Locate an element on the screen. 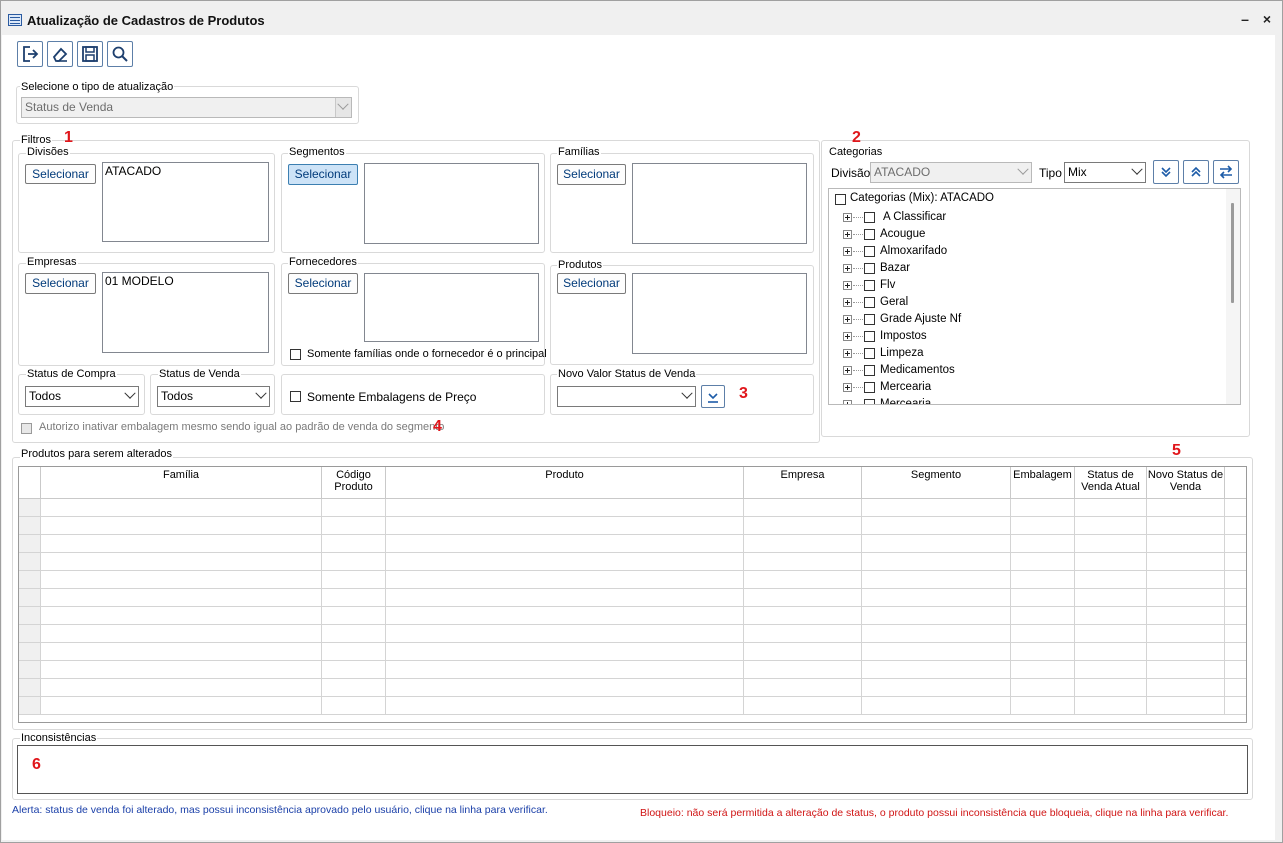 The width and height of the screenshot is (1283, 843). clear-button is located at coordinates (60, 54).